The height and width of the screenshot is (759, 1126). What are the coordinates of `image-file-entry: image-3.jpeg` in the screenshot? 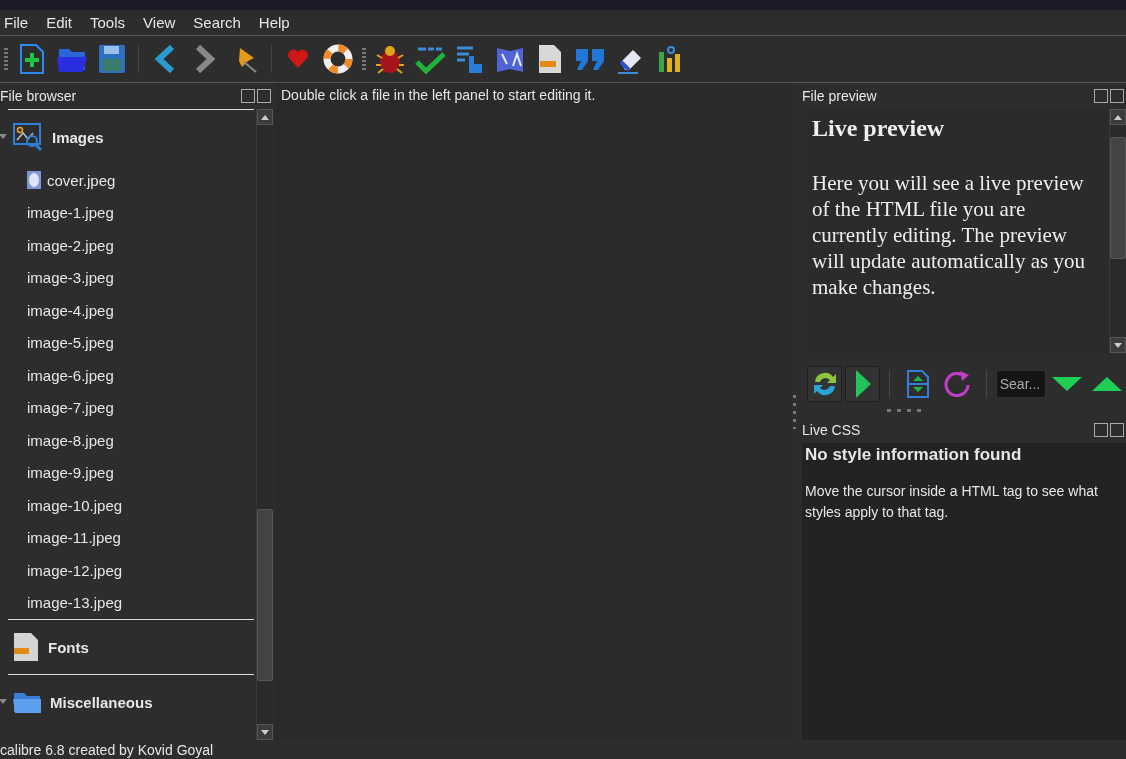 It's located at (70, 278).